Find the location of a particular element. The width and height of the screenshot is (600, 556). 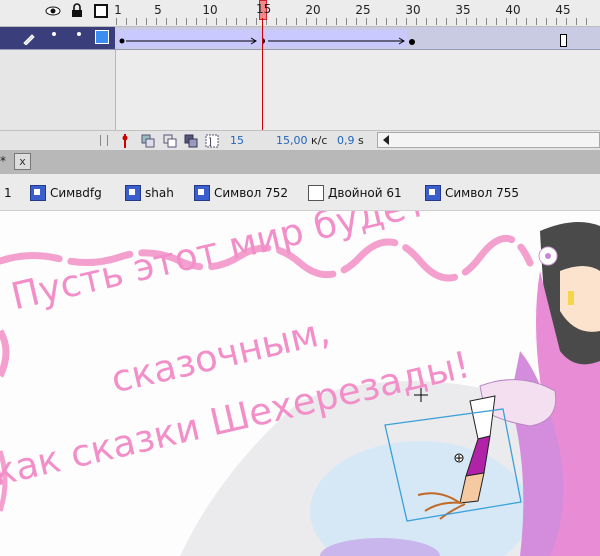

edit-multiple-frames-icon is located at coordinates (191, 141).